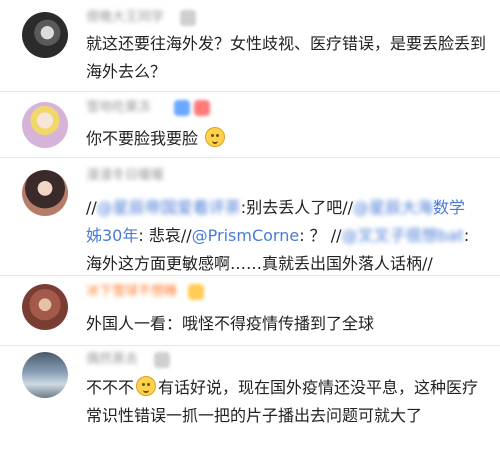 The width and height of the screenshot is (500, 458). Describe the element at coordinates (202, 108) in the screenshot. I see `level-badge-icon` at that location.